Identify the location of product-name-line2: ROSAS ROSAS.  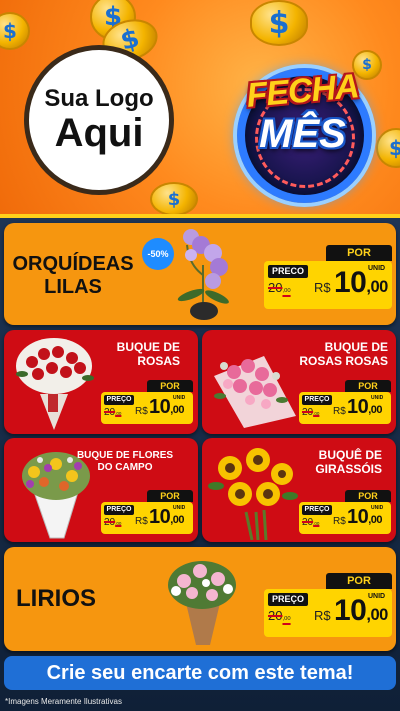
(343, 361).